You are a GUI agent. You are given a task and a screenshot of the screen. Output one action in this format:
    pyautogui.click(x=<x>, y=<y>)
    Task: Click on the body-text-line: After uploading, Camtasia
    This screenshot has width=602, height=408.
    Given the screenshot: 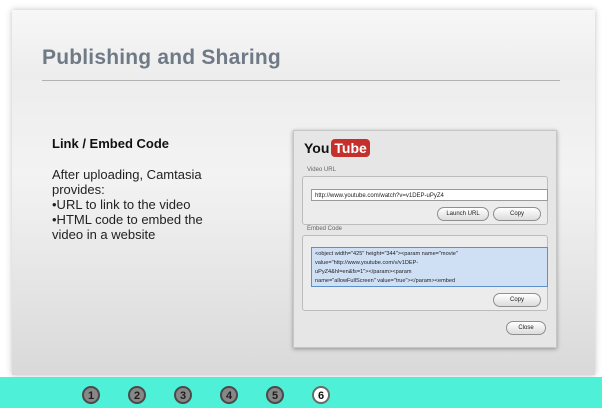 What is the action you would take?
    pyautogui.click(x=127, y=174)
    